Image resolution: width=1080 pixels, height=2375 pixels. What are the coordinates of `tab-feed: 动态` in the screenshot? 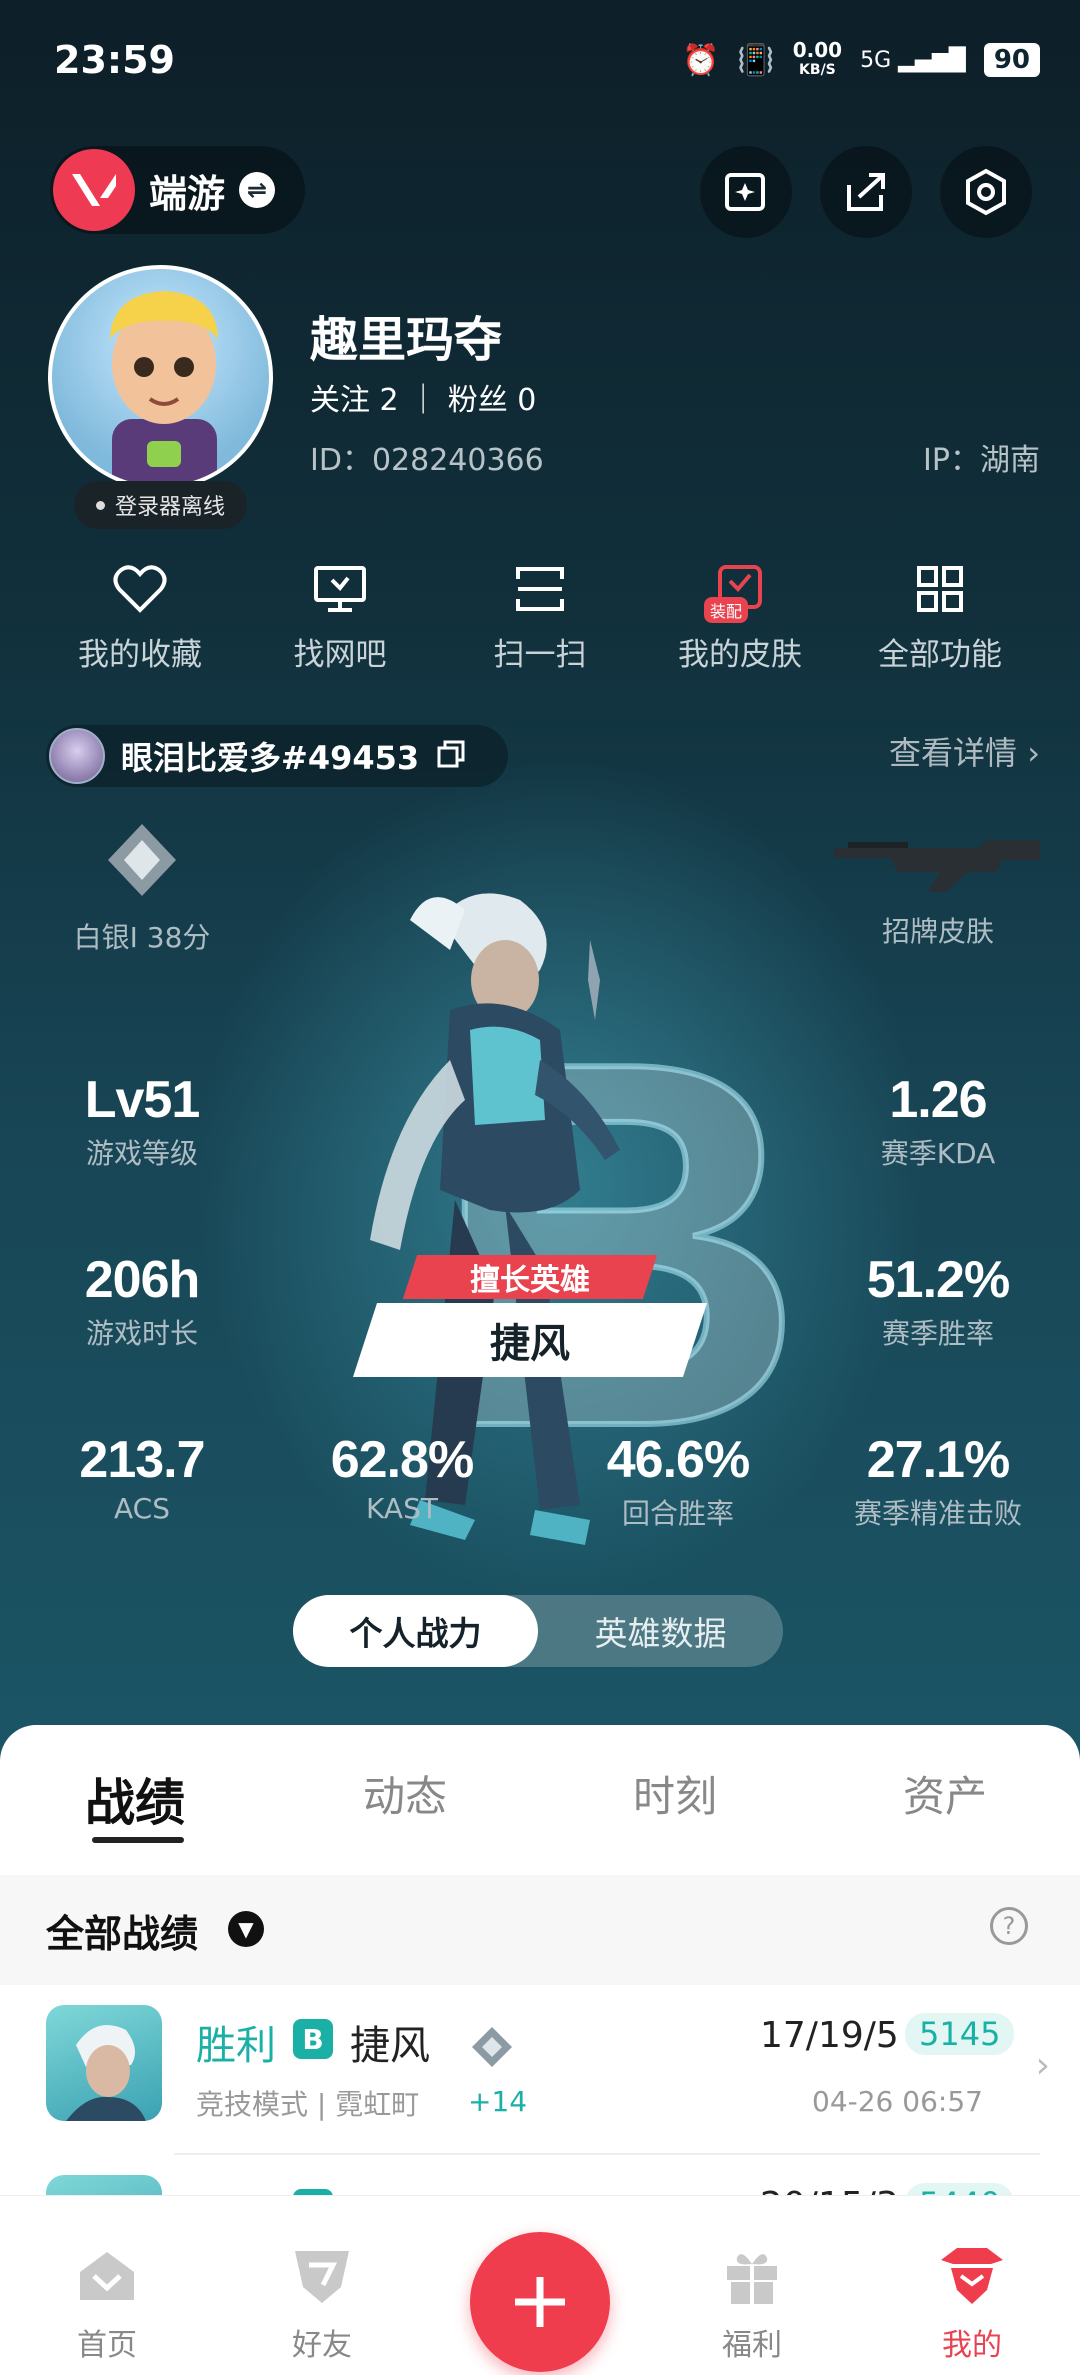 It's located at (405, 1795).